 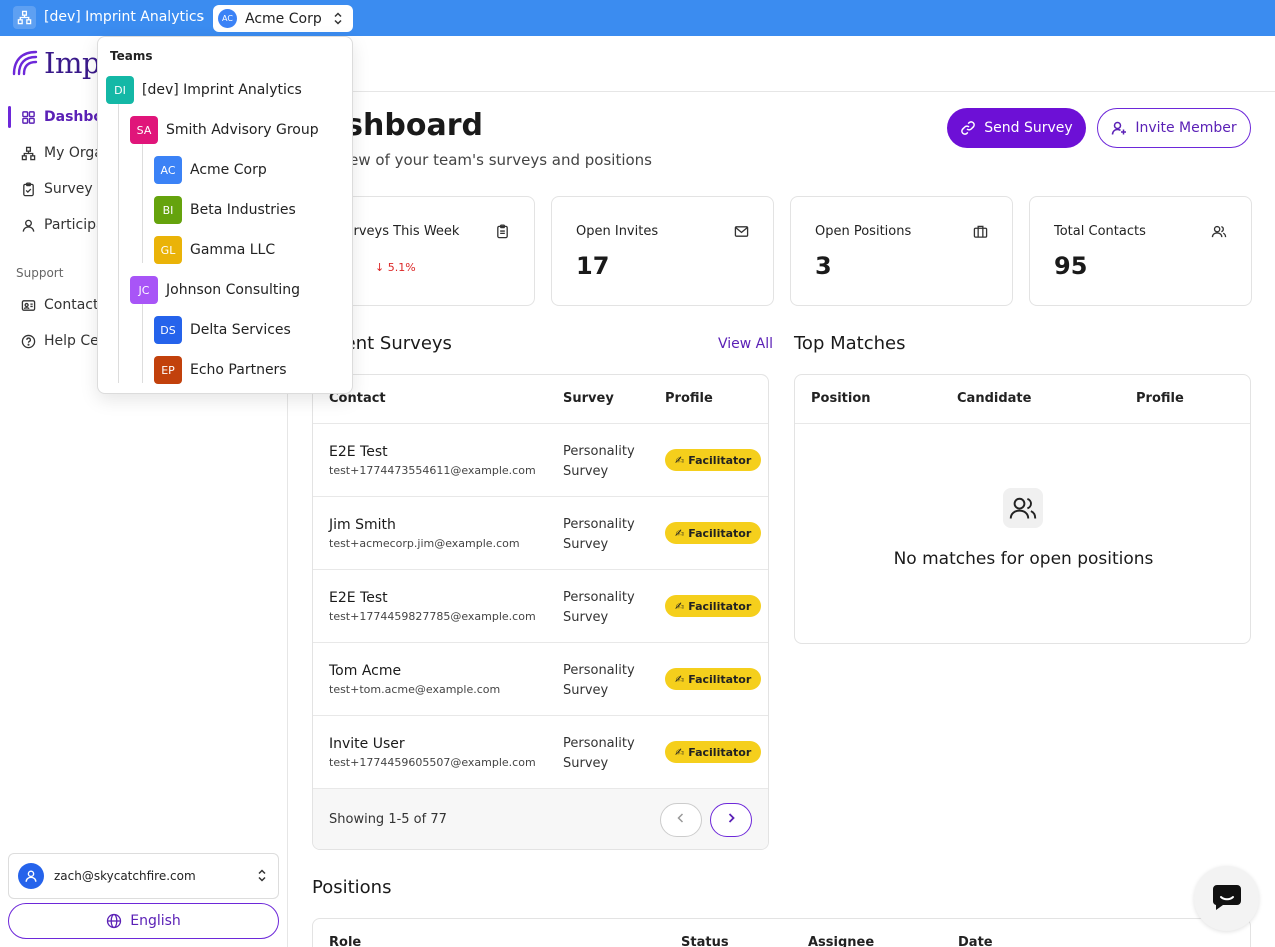 What do you see at coordinates (220, 370) in the screenshot?
I see `team-option: EP Echo Partners` at bounding box center [220, 370].